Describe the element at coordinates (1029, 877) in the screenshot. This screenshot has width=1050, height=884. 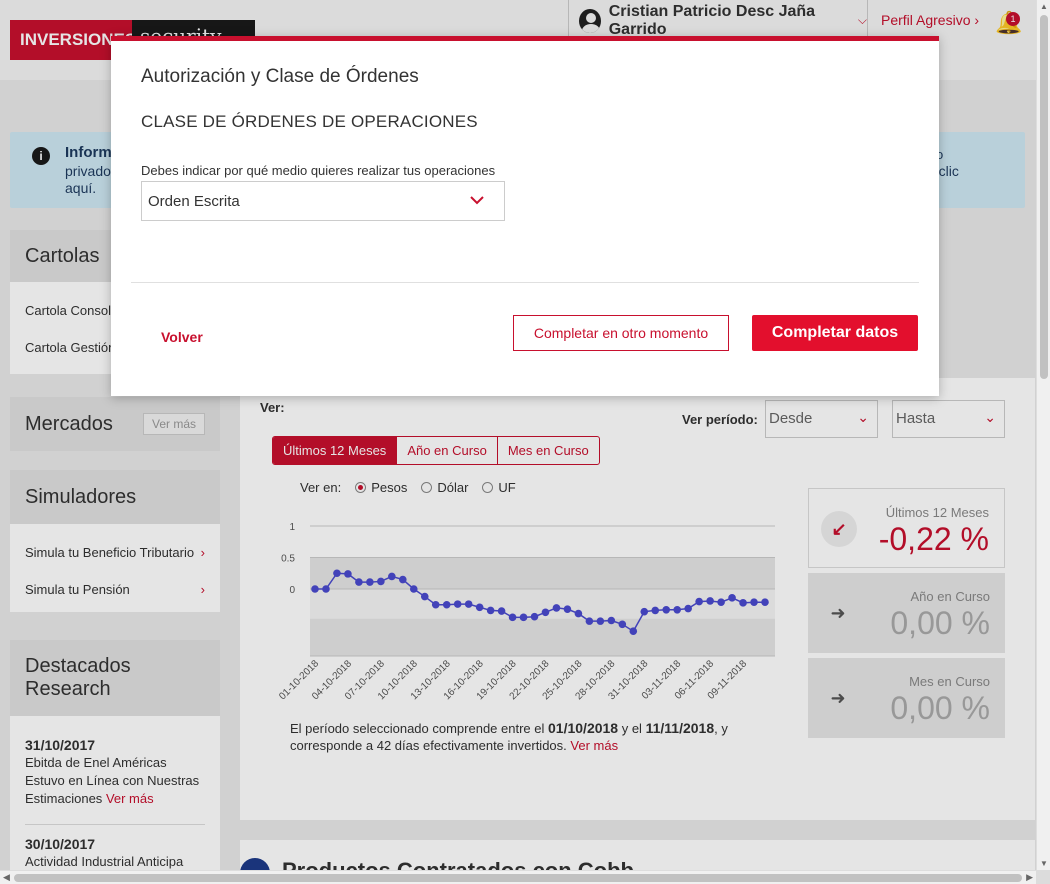
I see `scroll-right-icon: ▶` at that location.